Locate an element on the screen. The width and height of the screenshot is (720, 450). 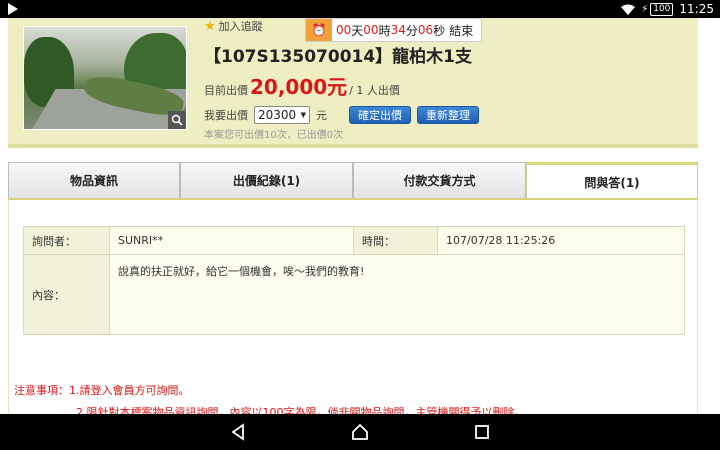
notice-line-1: 注意事項：1.請登入會員方可詢問。 is located at coordinates (102, 390).